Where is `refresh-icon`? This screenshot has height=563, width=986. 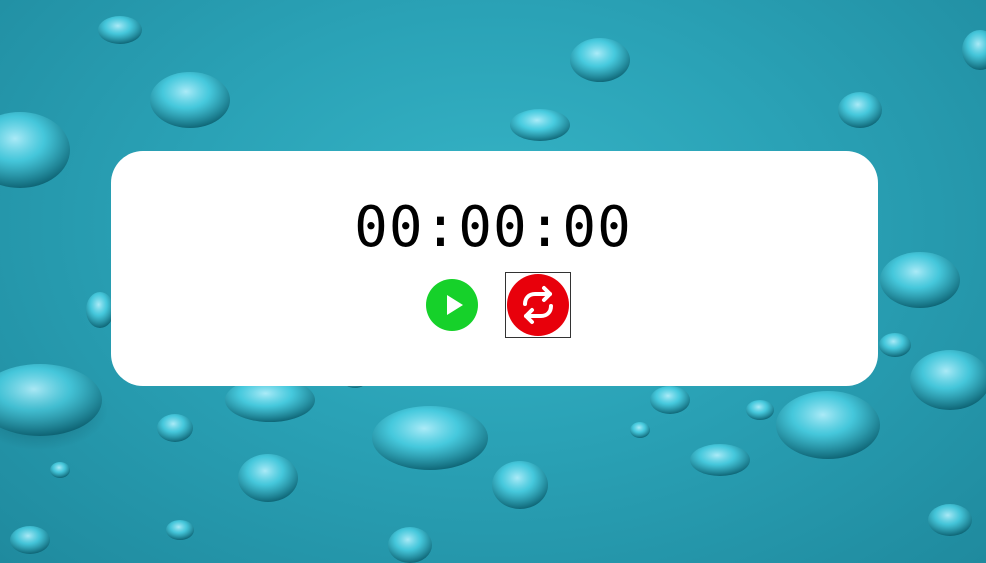 refresh-icon is located at coordinates (538, 305).